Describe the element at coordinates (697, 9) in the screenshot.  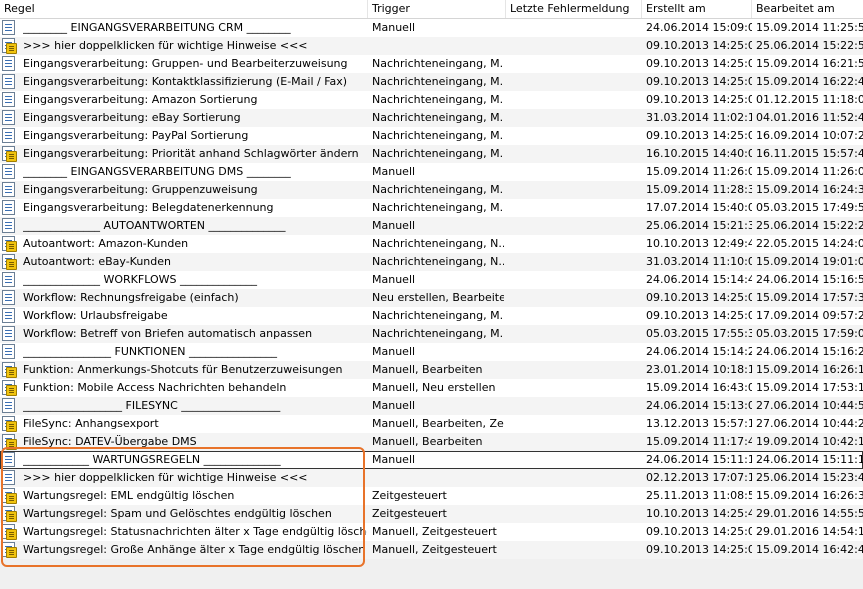
I see `column-header-created: Erstellt am` at that location.